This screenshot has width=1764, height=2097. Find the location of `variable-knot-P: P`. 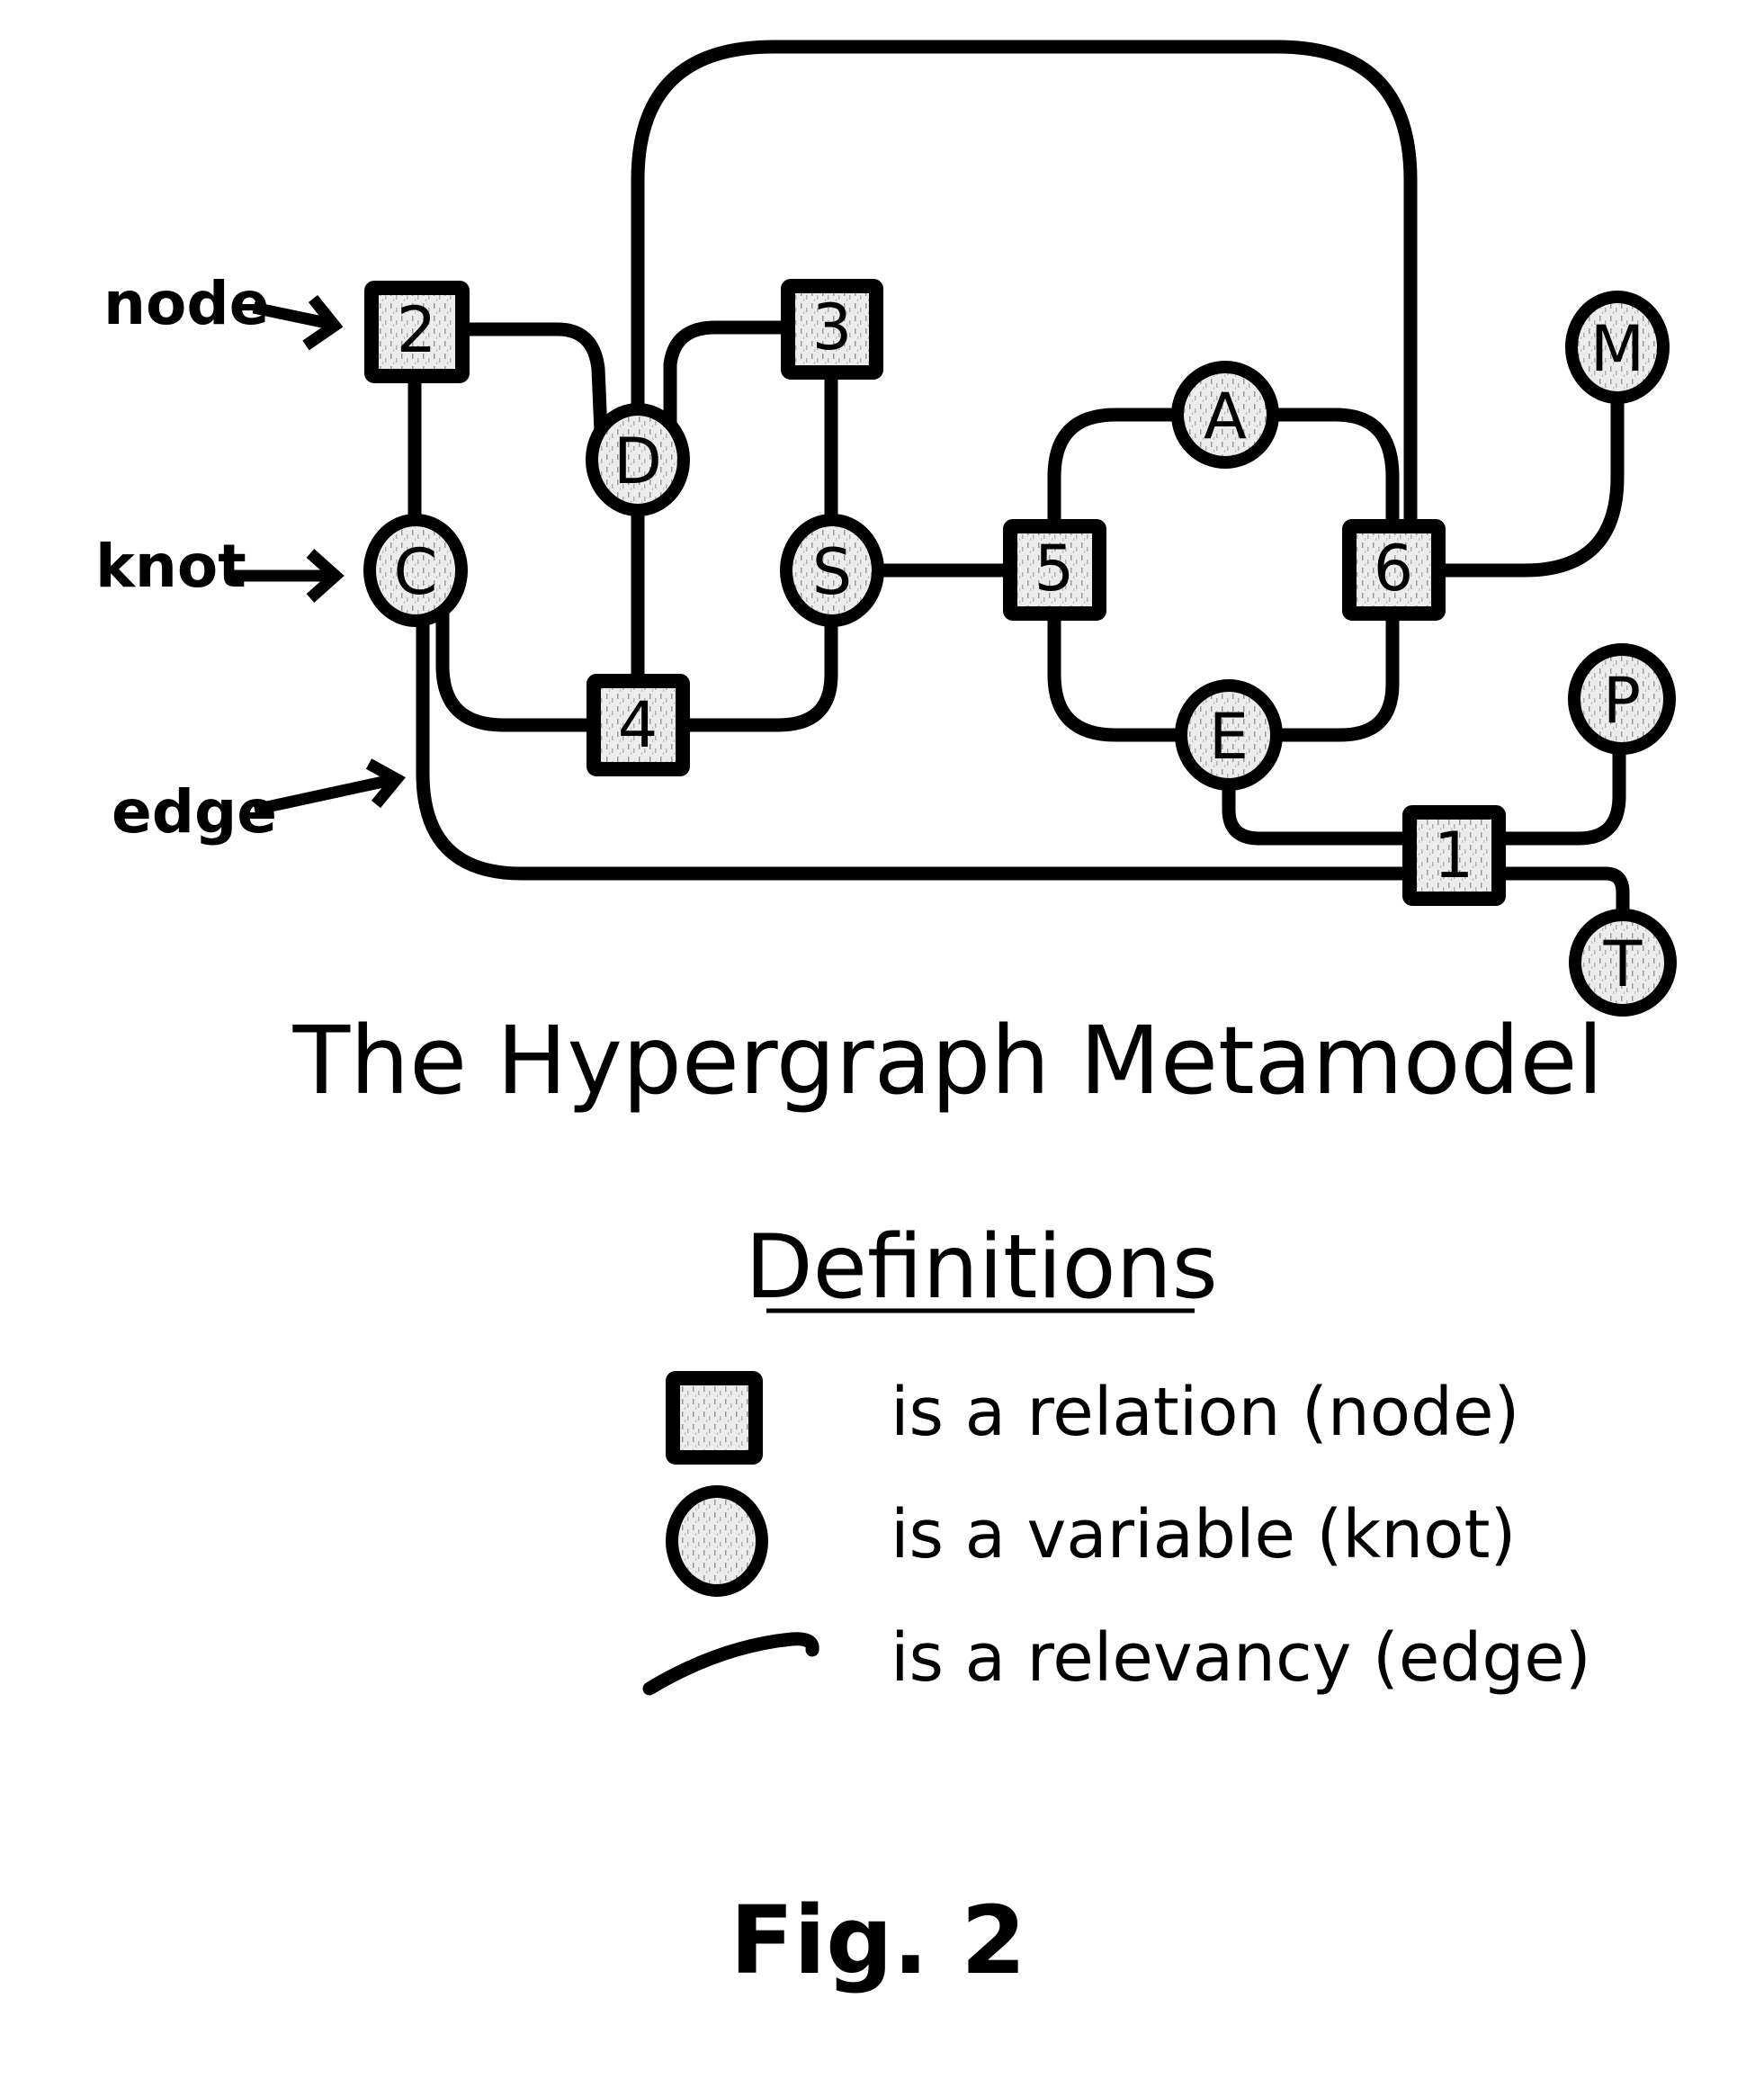

variable-knot-P: P is located at coordinates (1622, 699).